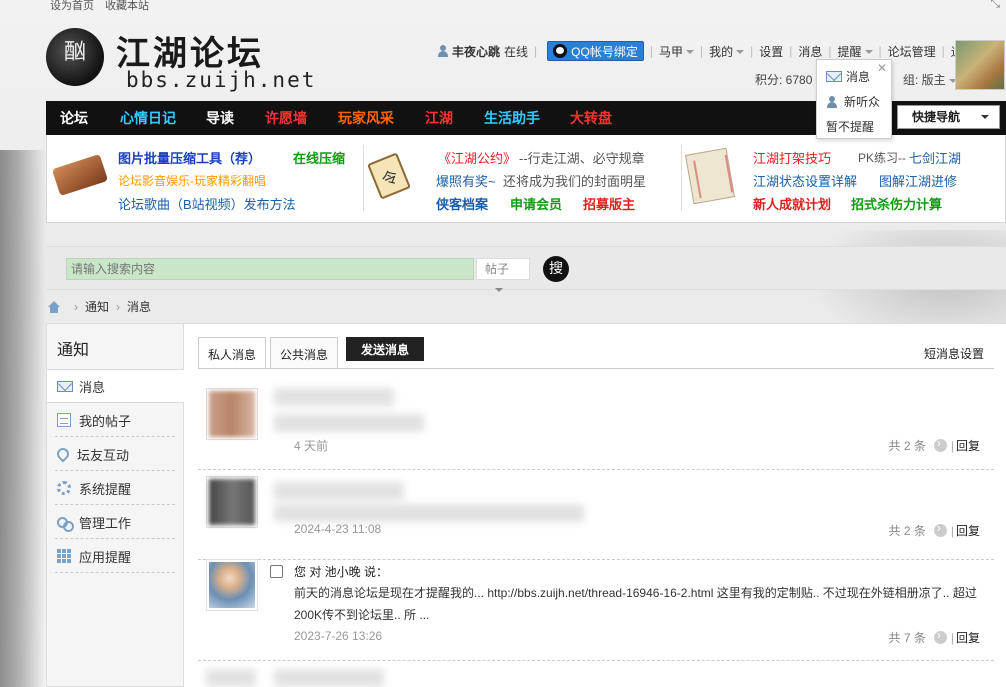 This screenshot has height=687, width=1006. Describe the element at coordinates (596, 368) in the screenshot. I see `divider` at that location.